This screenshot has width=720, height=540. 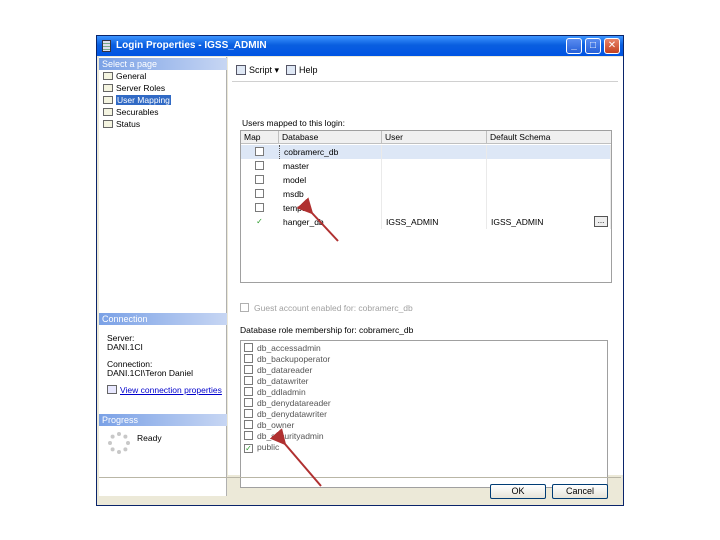 What do you see at coordinates (330, 194) in the screenshot?
I see `database-cell: msdb` at bounding box center [330, 194].